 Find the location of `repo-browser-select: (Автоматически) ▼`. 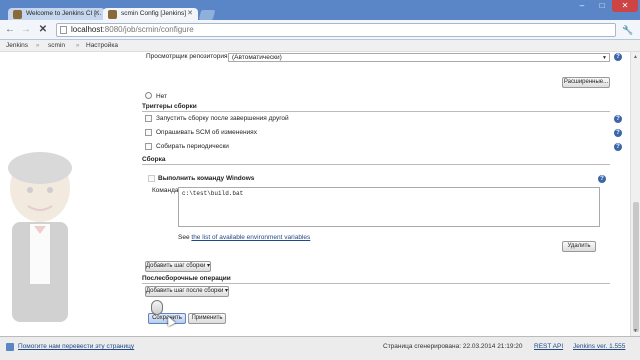

repo-browser-select: (Автоматически) ▼ is located at coordinates (419, 57).